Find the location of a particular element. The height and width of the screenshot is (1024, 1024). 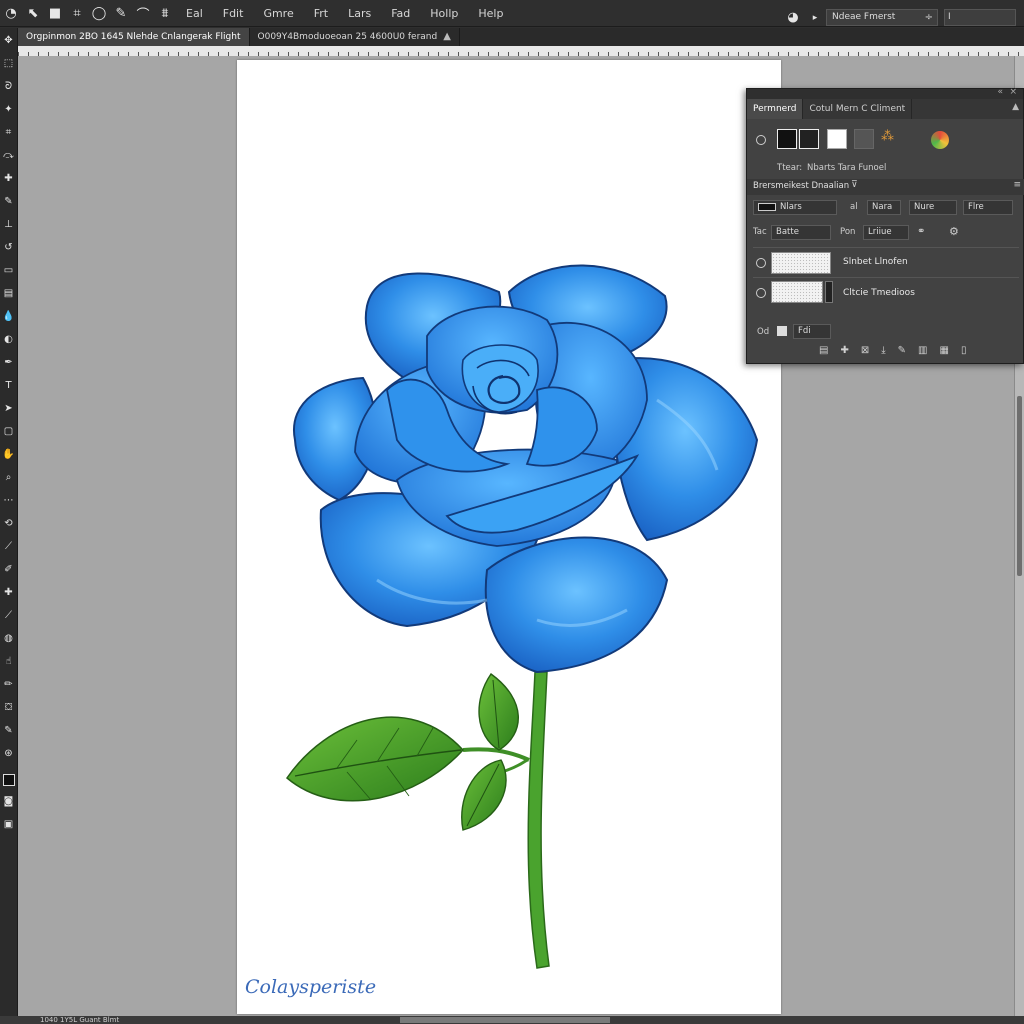

link-layers-icon: ▤ is located at coordinates (823, 350).